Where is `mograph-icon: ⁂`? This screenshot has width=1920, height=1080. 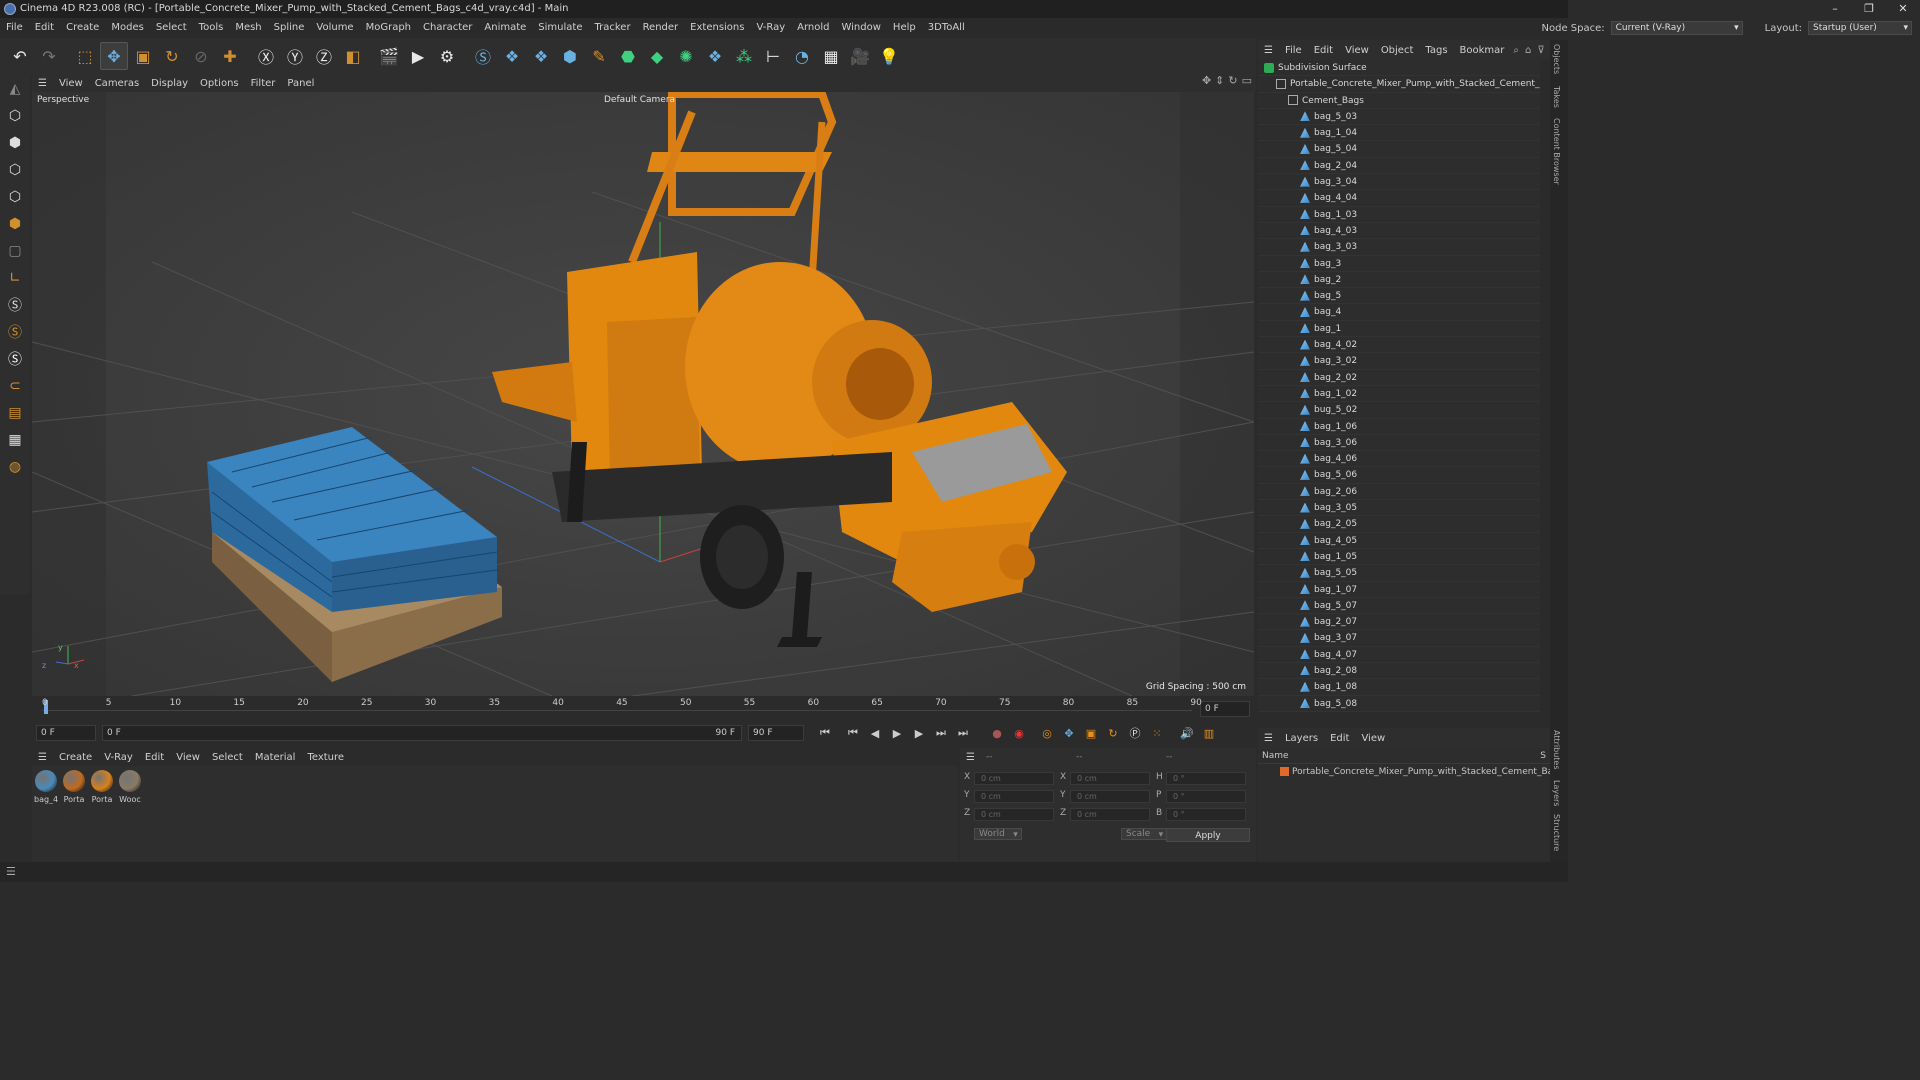 mograph-icon: ⁂ is located at coordinates (744, 56).